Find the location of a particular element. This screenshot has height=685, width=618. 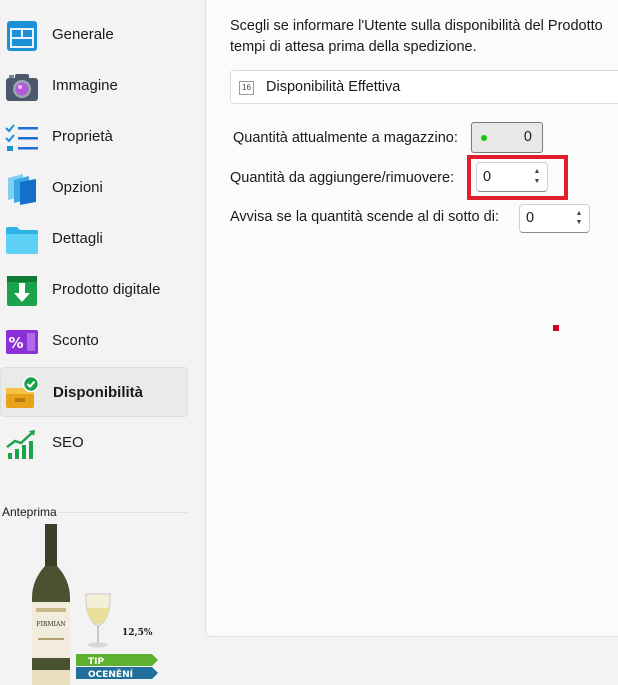

box-check-icon is located at coordinates (22, 392).